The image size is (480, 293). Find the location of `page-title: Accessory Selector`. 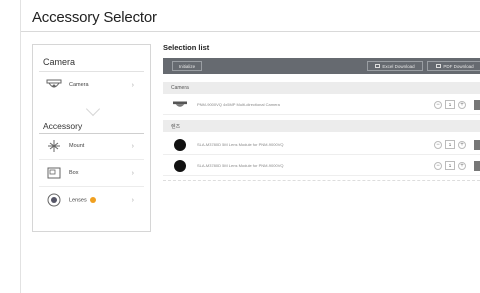

page-title: Accessory Selector is located at coordinates (94, 17).